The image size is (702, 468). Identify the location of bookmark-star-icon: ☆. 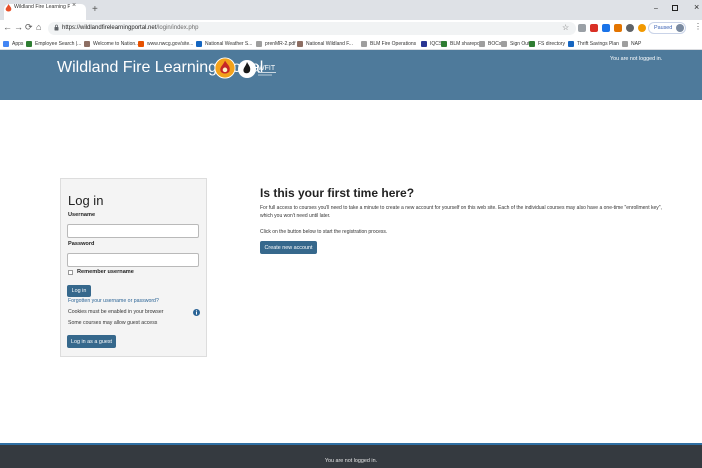
(565, 27).